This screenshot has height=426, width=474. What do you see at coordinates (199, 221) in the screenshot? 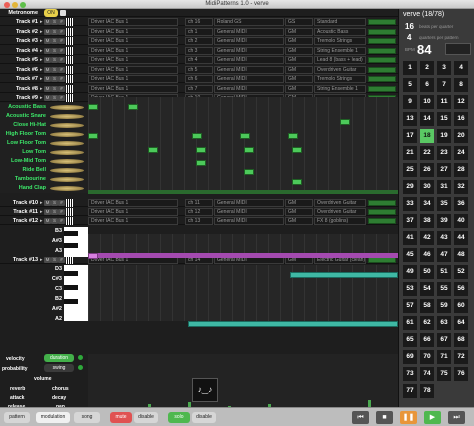
I see `channel-select: ch 13` at bounding box center [199, 221].